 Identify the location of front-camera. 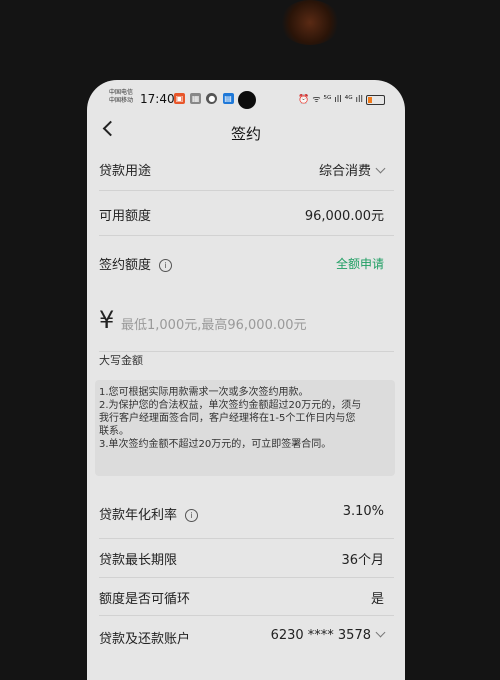
(247, 100).